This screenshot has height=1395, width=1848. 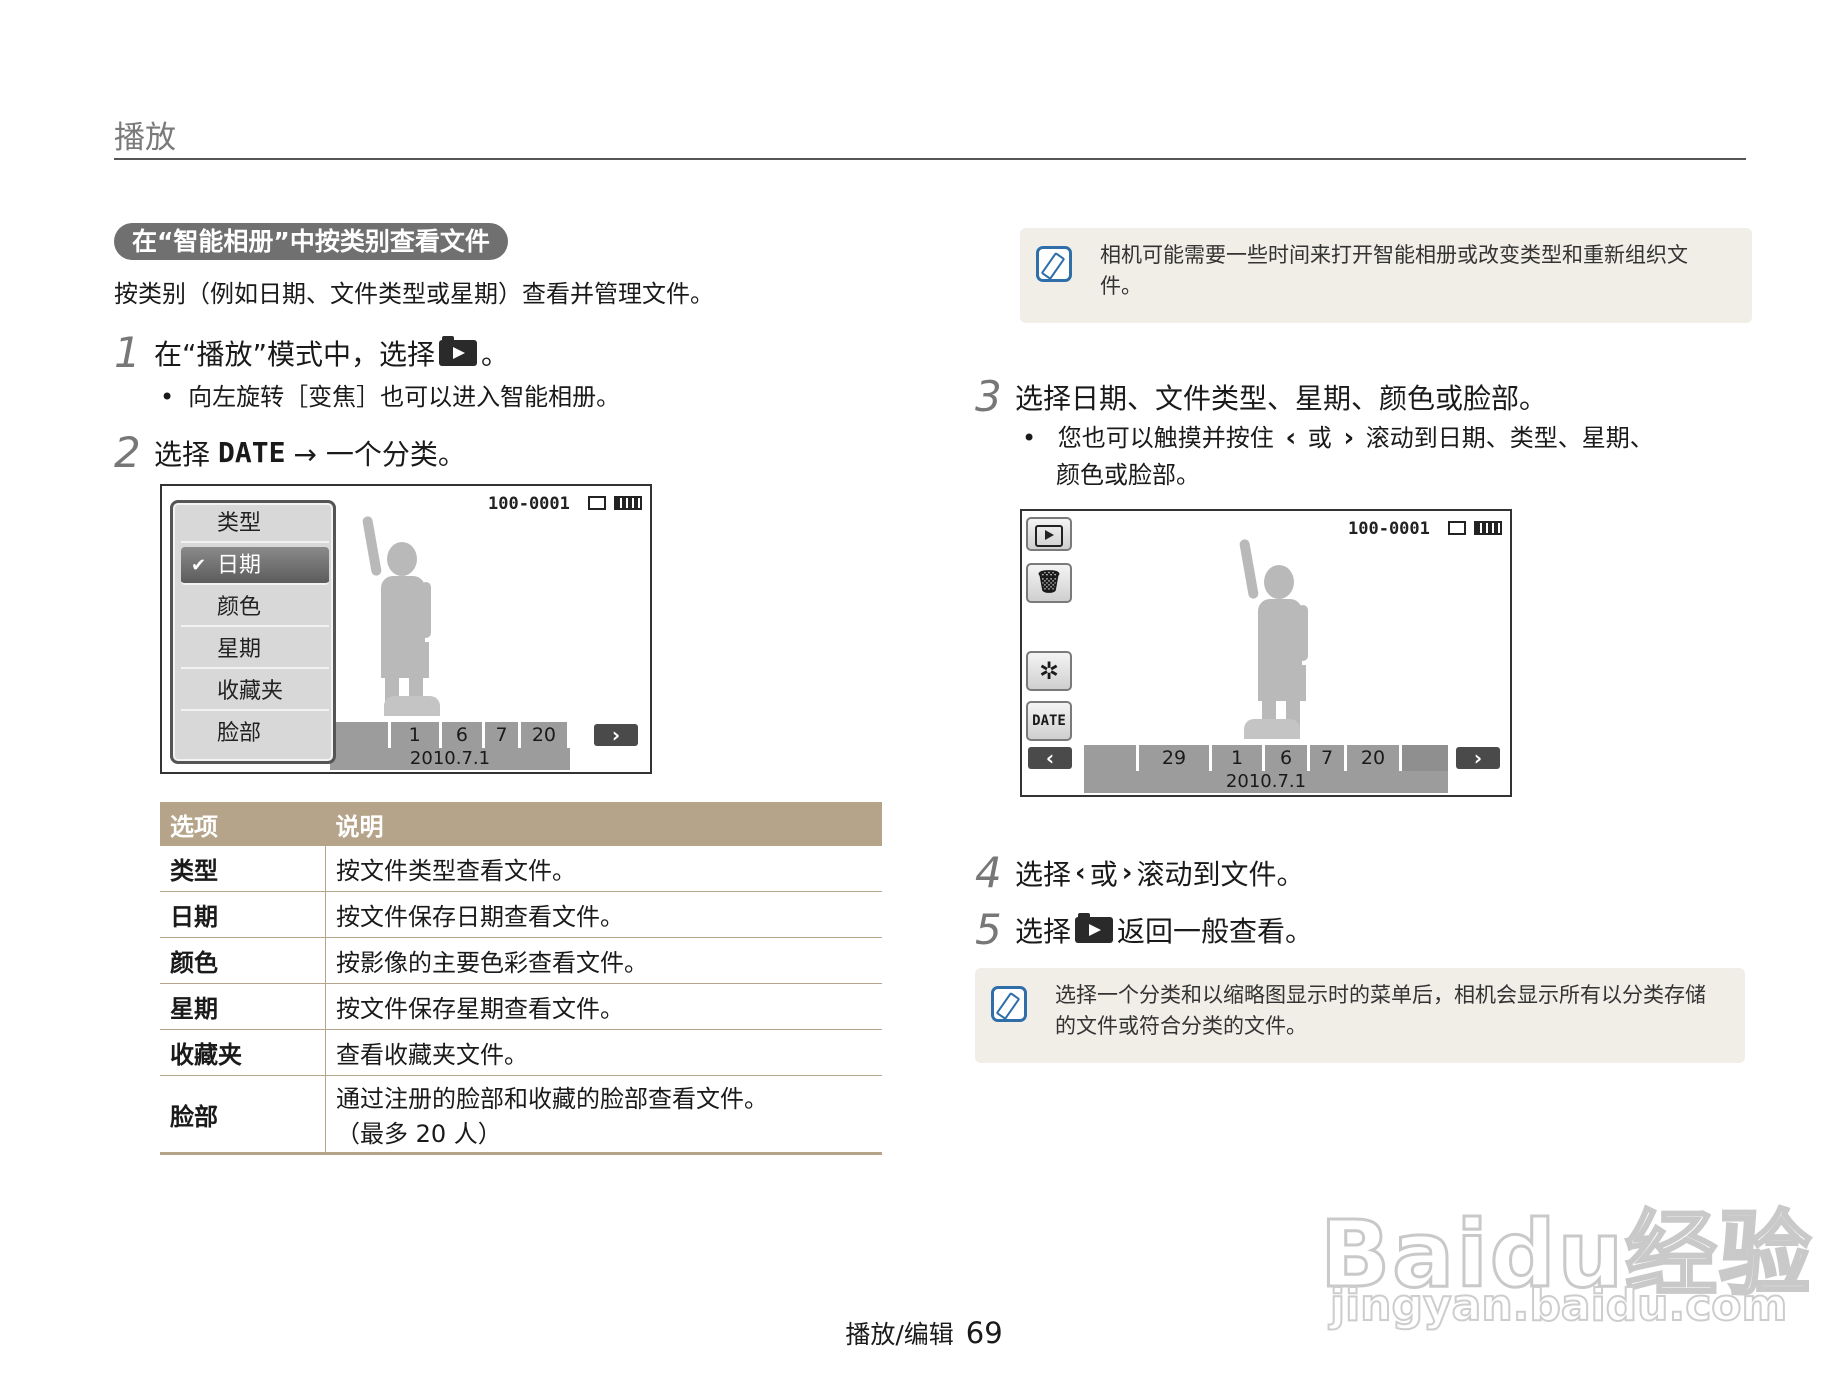 I want to click on smart-album-button: ✲, so click(x=1049, y=671).